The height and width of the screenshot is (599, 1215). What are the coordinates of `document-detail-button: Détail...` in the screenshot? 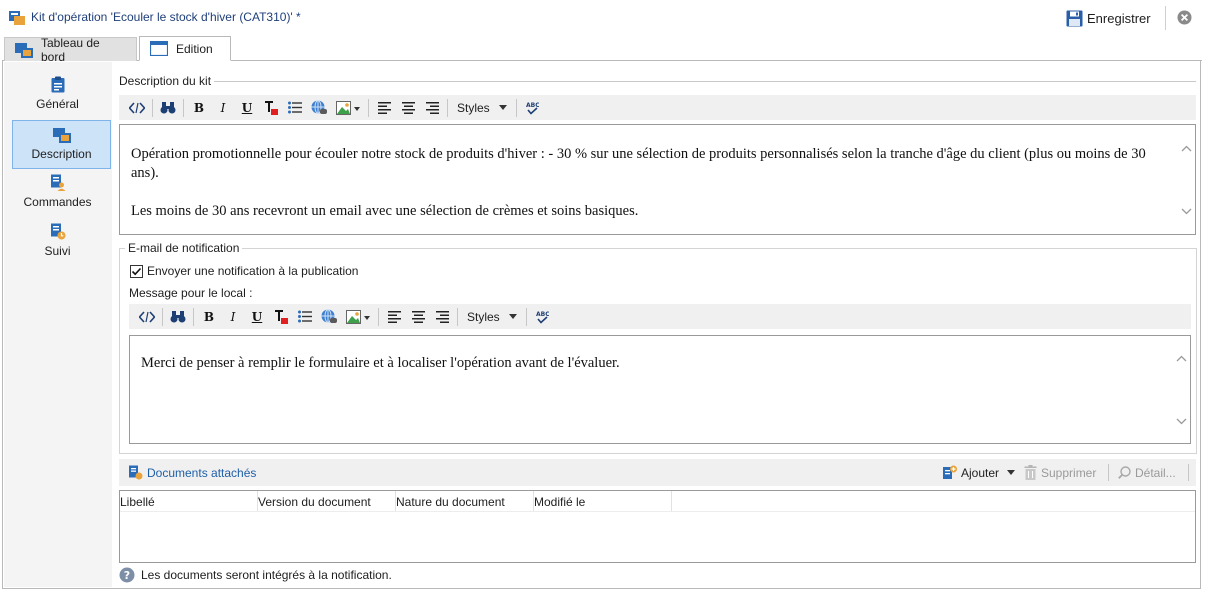 It's located at (1147, 472).